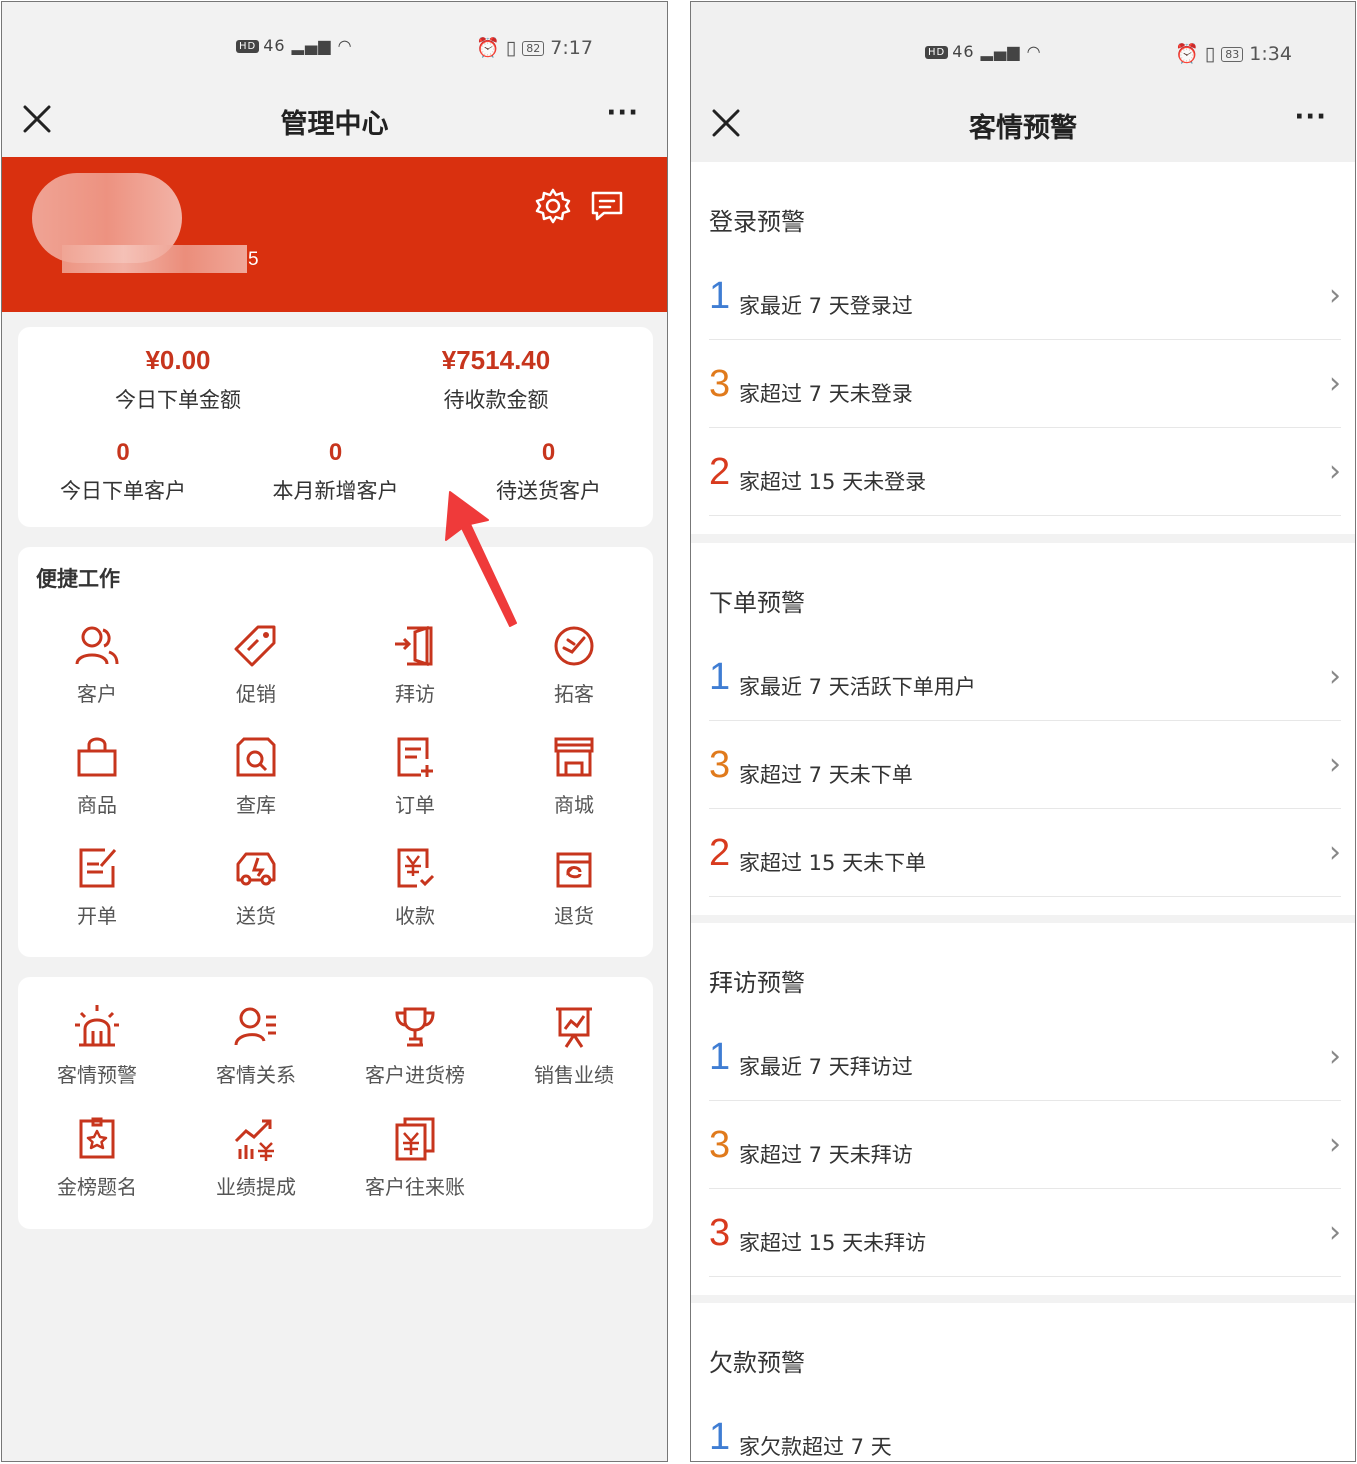 The width and height of the screenshot is (1357, 1464). I want to click on status-bar: HD 46 ▂▄▆ ◠ ⏰ ▯ 82 7:17, so click(334, 47).